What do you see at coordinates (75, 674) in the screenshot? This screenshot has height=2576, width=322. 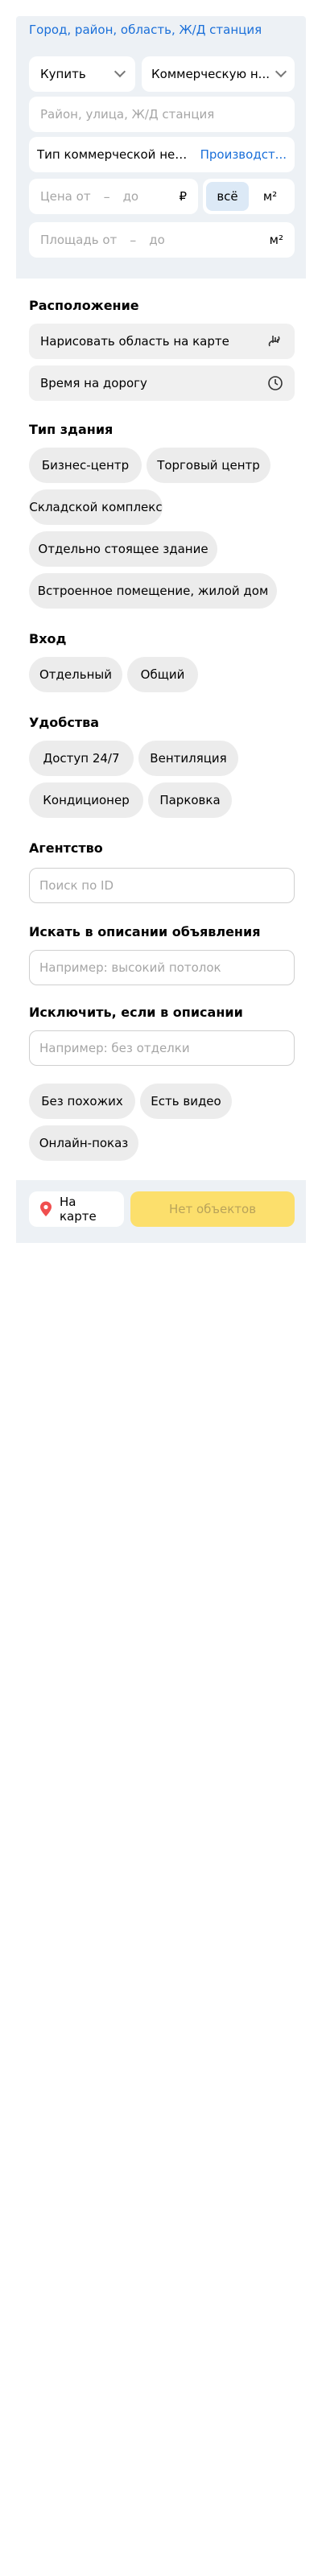 I see `entrance-option: Отдельный` at bounding box center [75, 674].